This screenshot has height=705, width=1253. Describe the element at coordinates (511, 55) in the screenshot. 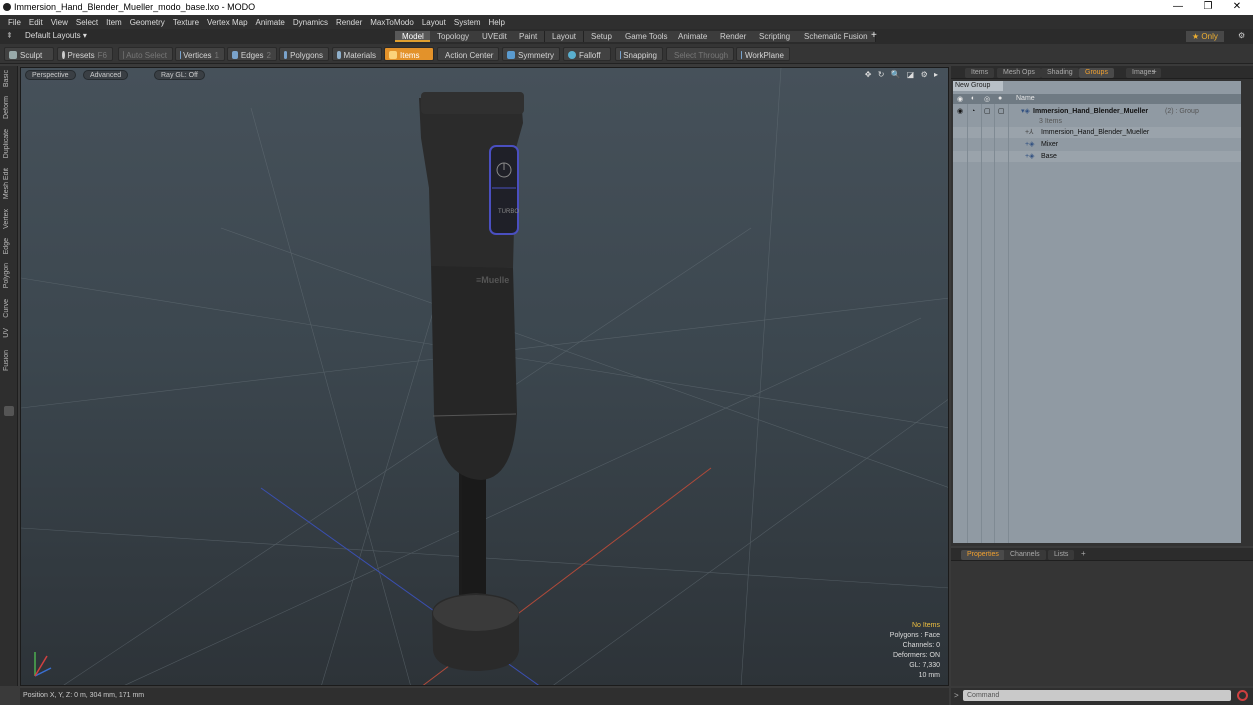

I see `symmetry-icon` at that location.